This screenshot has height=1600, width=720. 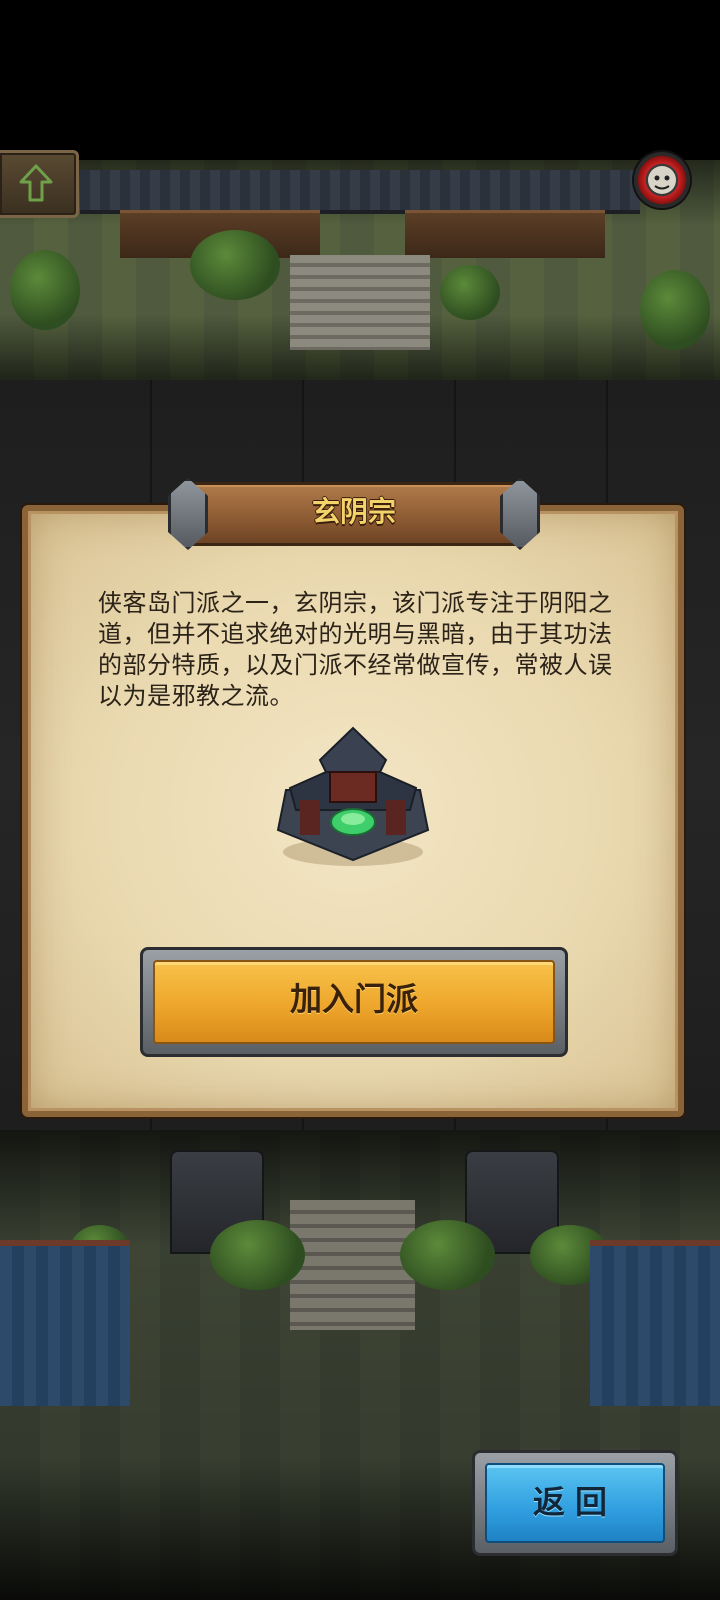 I want to click on roof-tiles, so click(x=360, y=192).